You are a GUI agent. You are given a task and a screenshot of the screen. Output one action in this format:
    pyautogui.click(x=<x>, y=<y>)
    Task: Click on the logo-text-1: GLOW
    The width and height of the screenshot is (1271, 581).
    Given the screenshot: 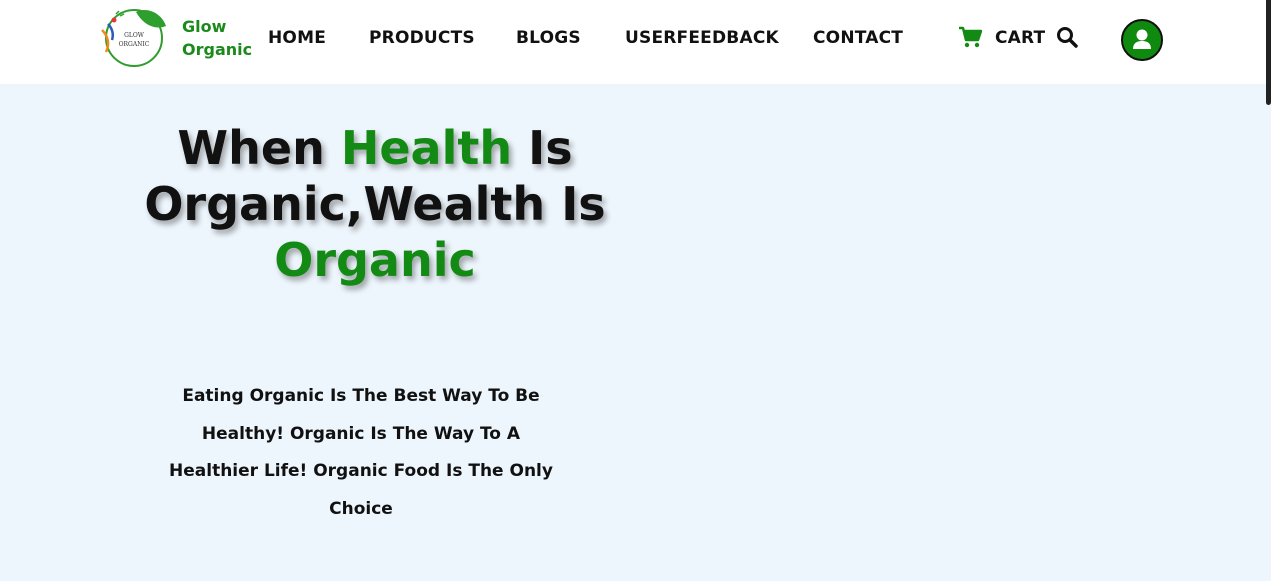 What is the action you would take?
    pyautogui.click(x=134, y=35)
    